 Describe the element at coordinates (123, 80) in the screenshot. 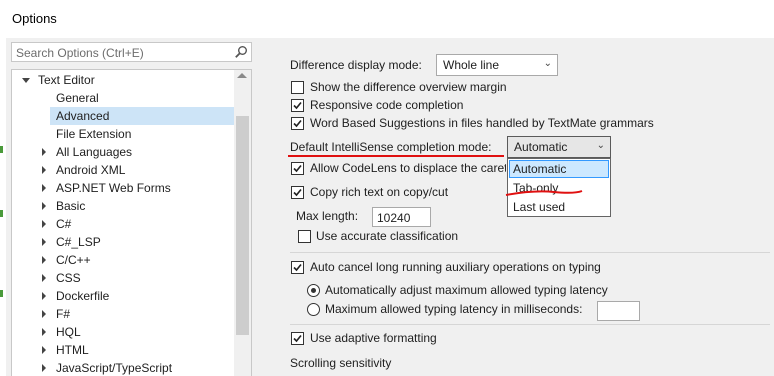

I see `tree-item: Text Editor` at that location.